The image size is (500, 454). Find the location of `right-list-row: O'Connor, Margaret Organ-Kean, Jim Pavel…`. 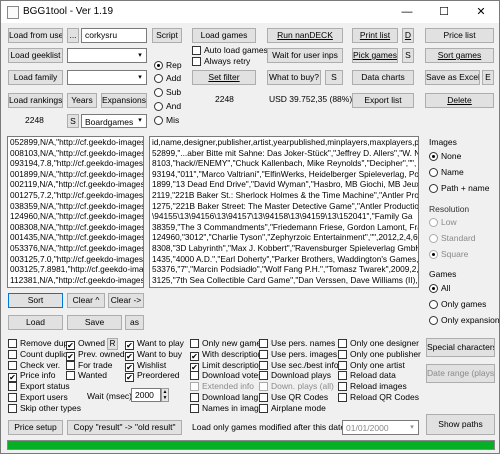

right-list-row: O'Connor, Margaret Organ-Kean, Jim Pavel… is located at coordinates (284, 286).